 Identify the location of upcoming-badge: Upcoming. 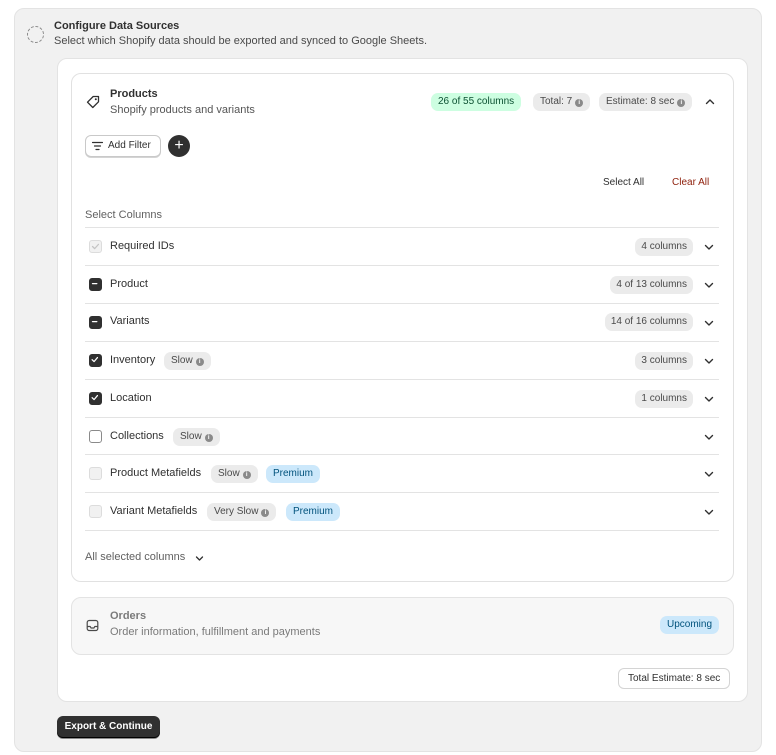
(690, 625).